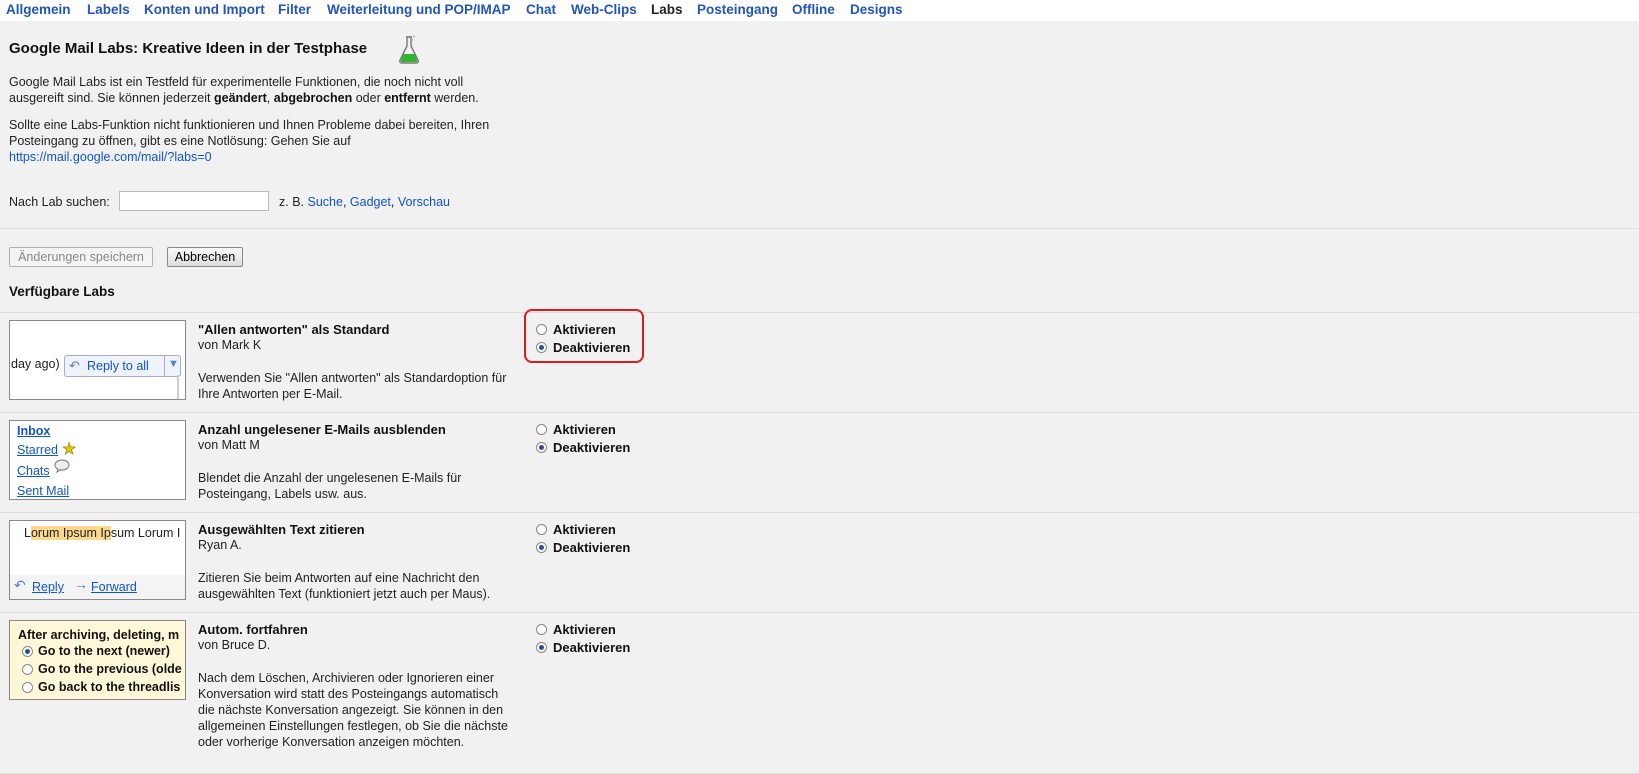 Image resolution: width=1639 pixels, height=774 pixels. Describe the element at coordinates (62, 467) in the screenshot. I see `chat-bubble-icon` at that location.